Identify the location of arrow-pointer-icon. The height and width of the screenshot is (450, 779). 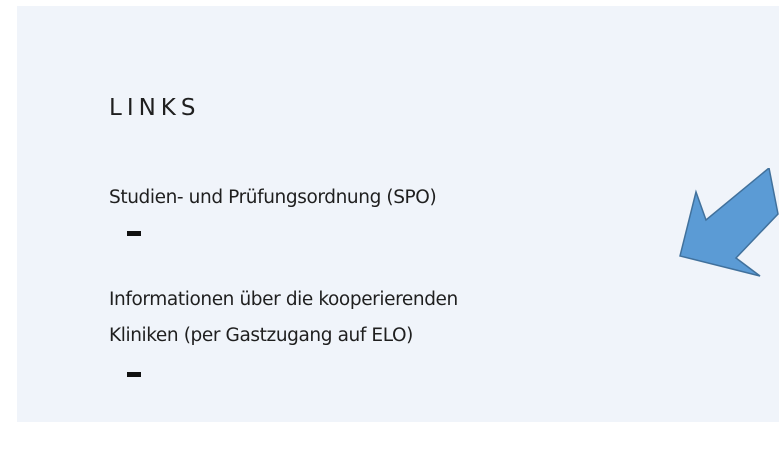
(729, 222).